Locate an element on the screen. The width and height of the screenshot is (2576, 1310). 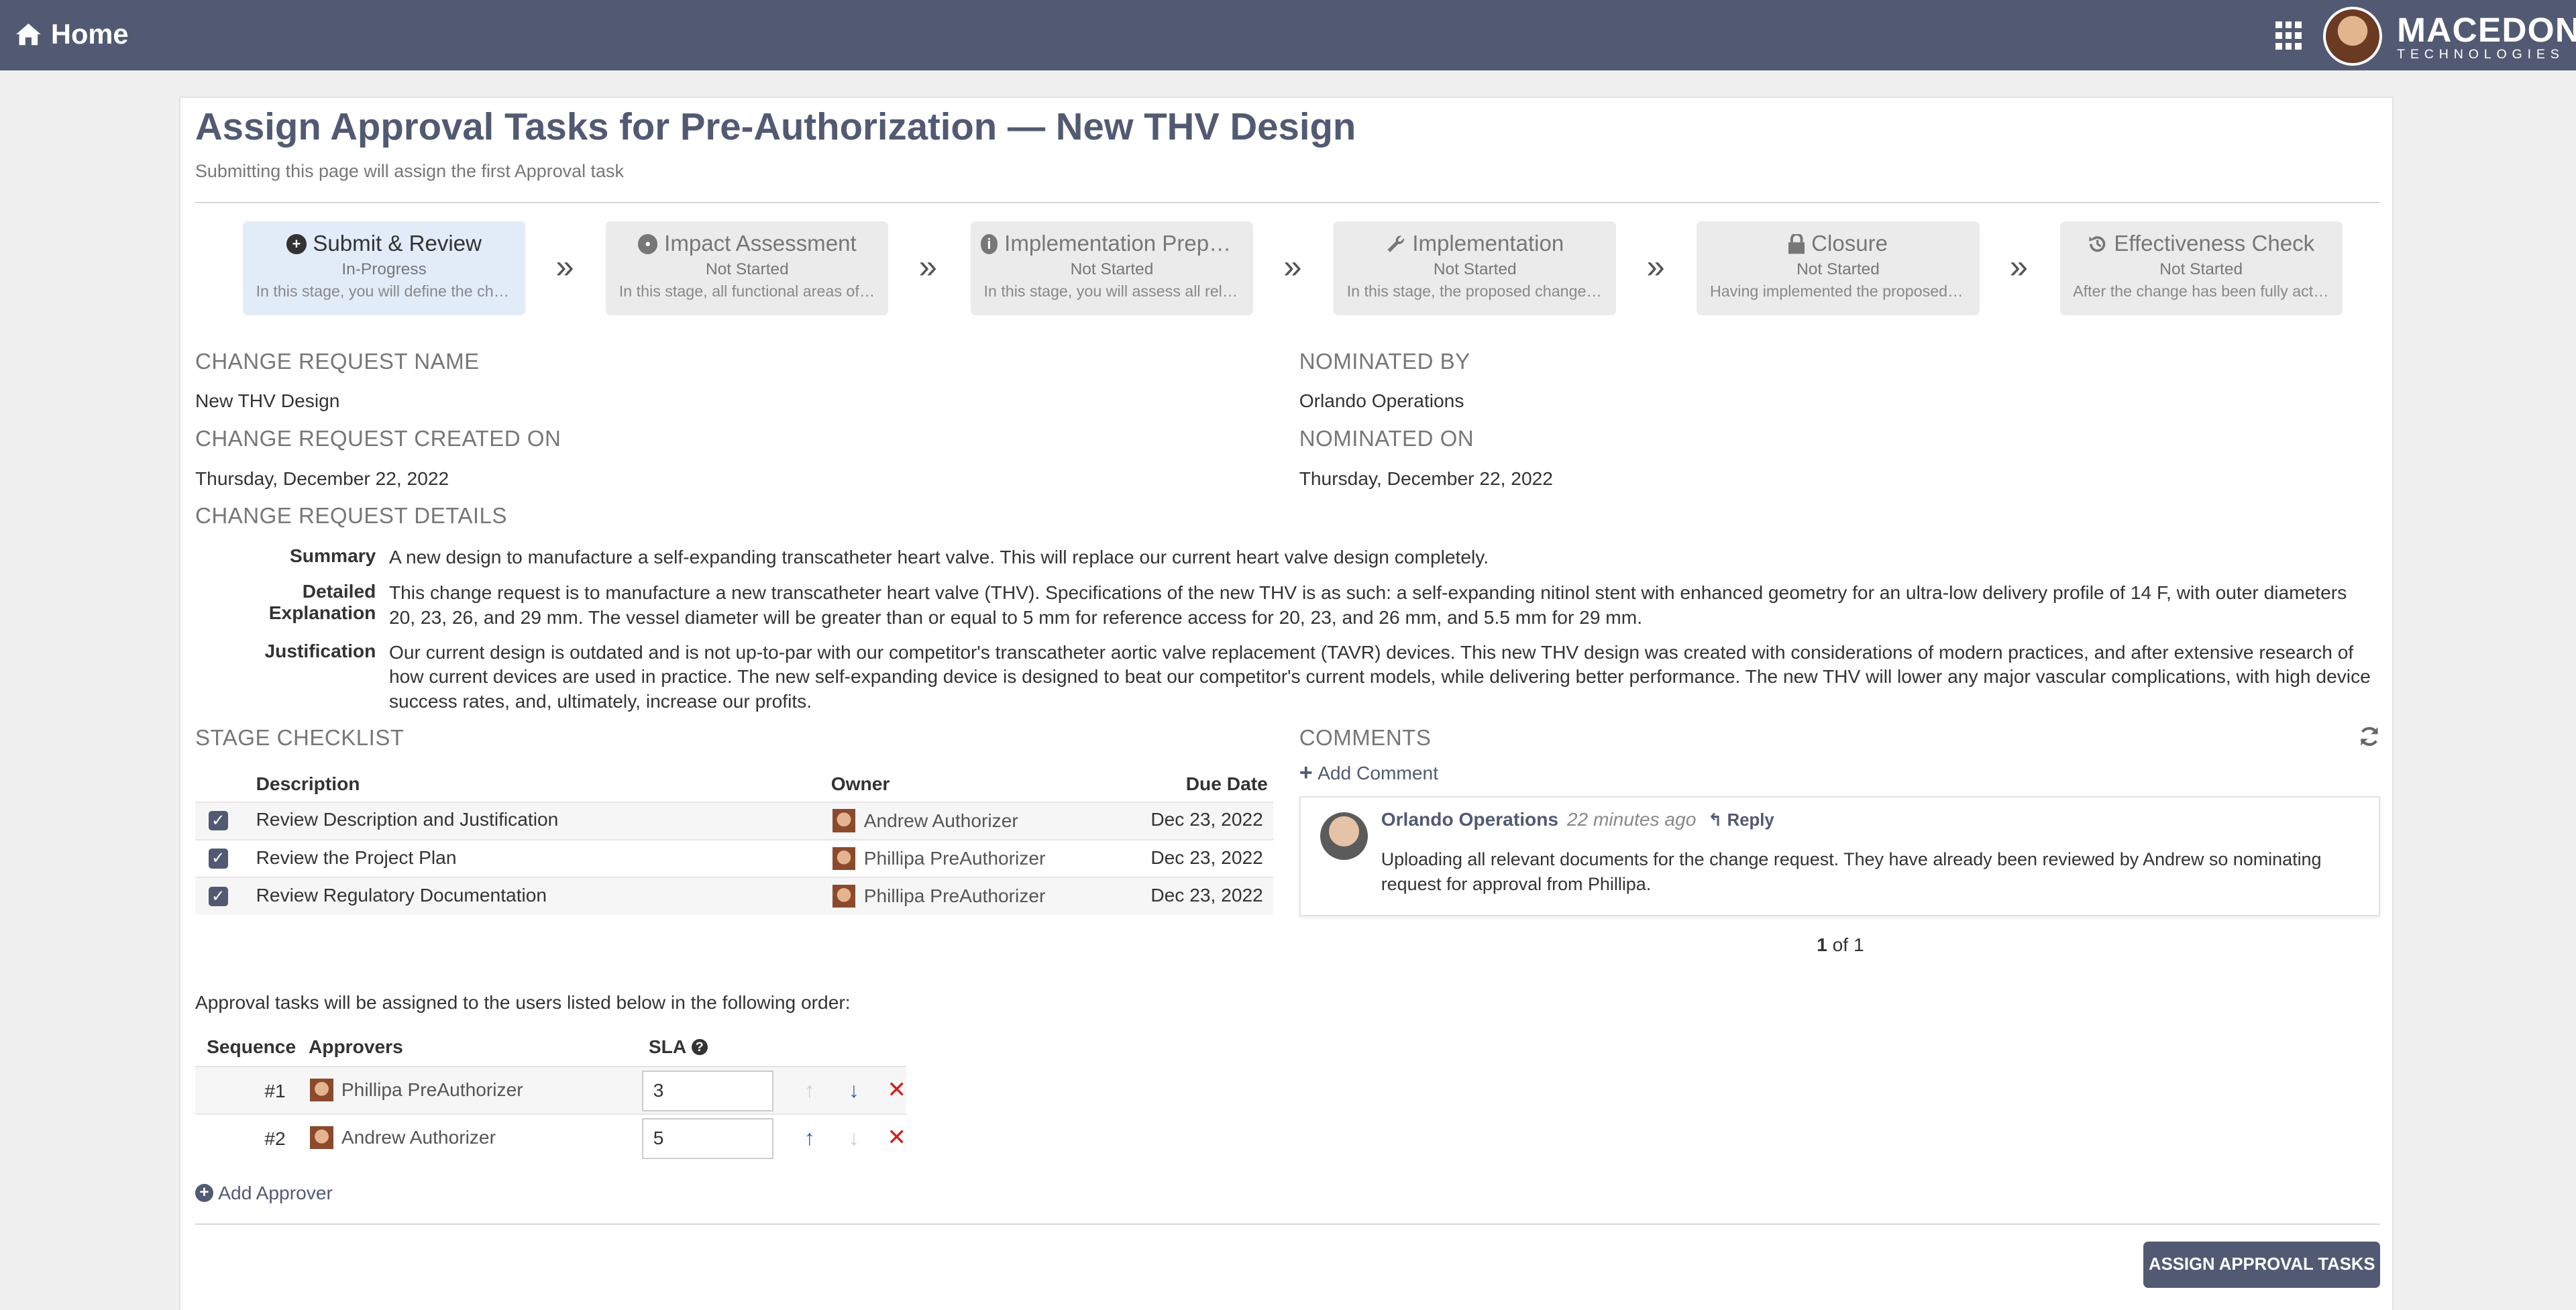
wrench-icon is located at coordinates (1396, 244).